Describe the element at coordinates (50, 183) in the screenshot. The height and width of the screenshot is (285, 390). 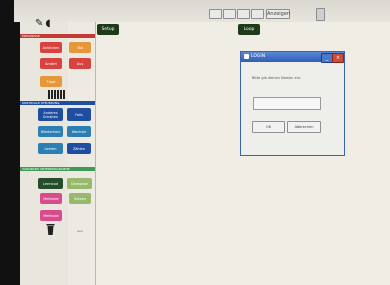
I see `variable-block: Leerstad` at that location.